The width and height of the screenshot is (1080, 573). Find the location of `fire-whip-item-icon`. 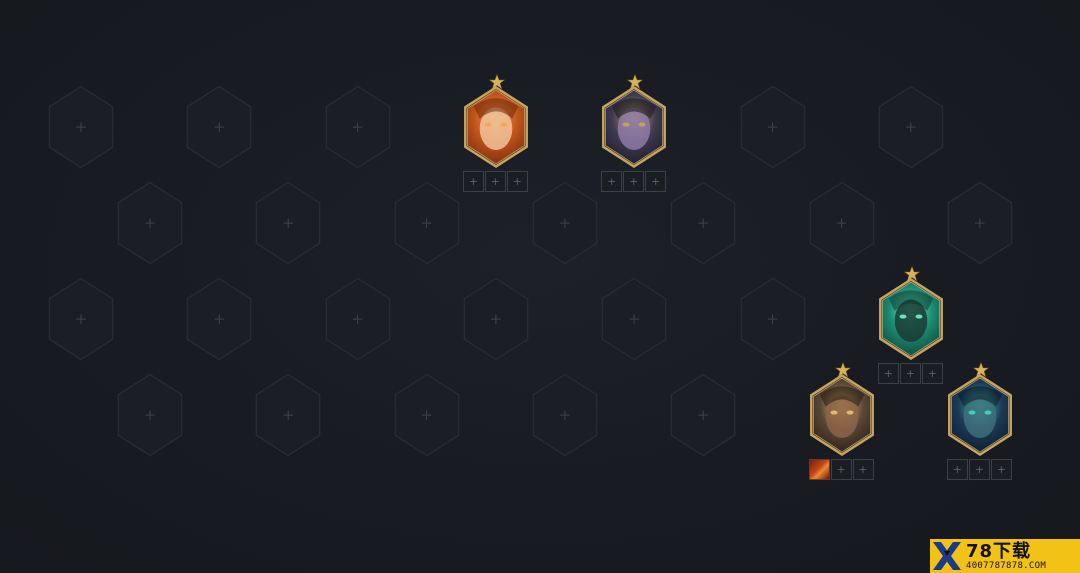

fire-whip-item-icon is located at coordinates (819, 469).